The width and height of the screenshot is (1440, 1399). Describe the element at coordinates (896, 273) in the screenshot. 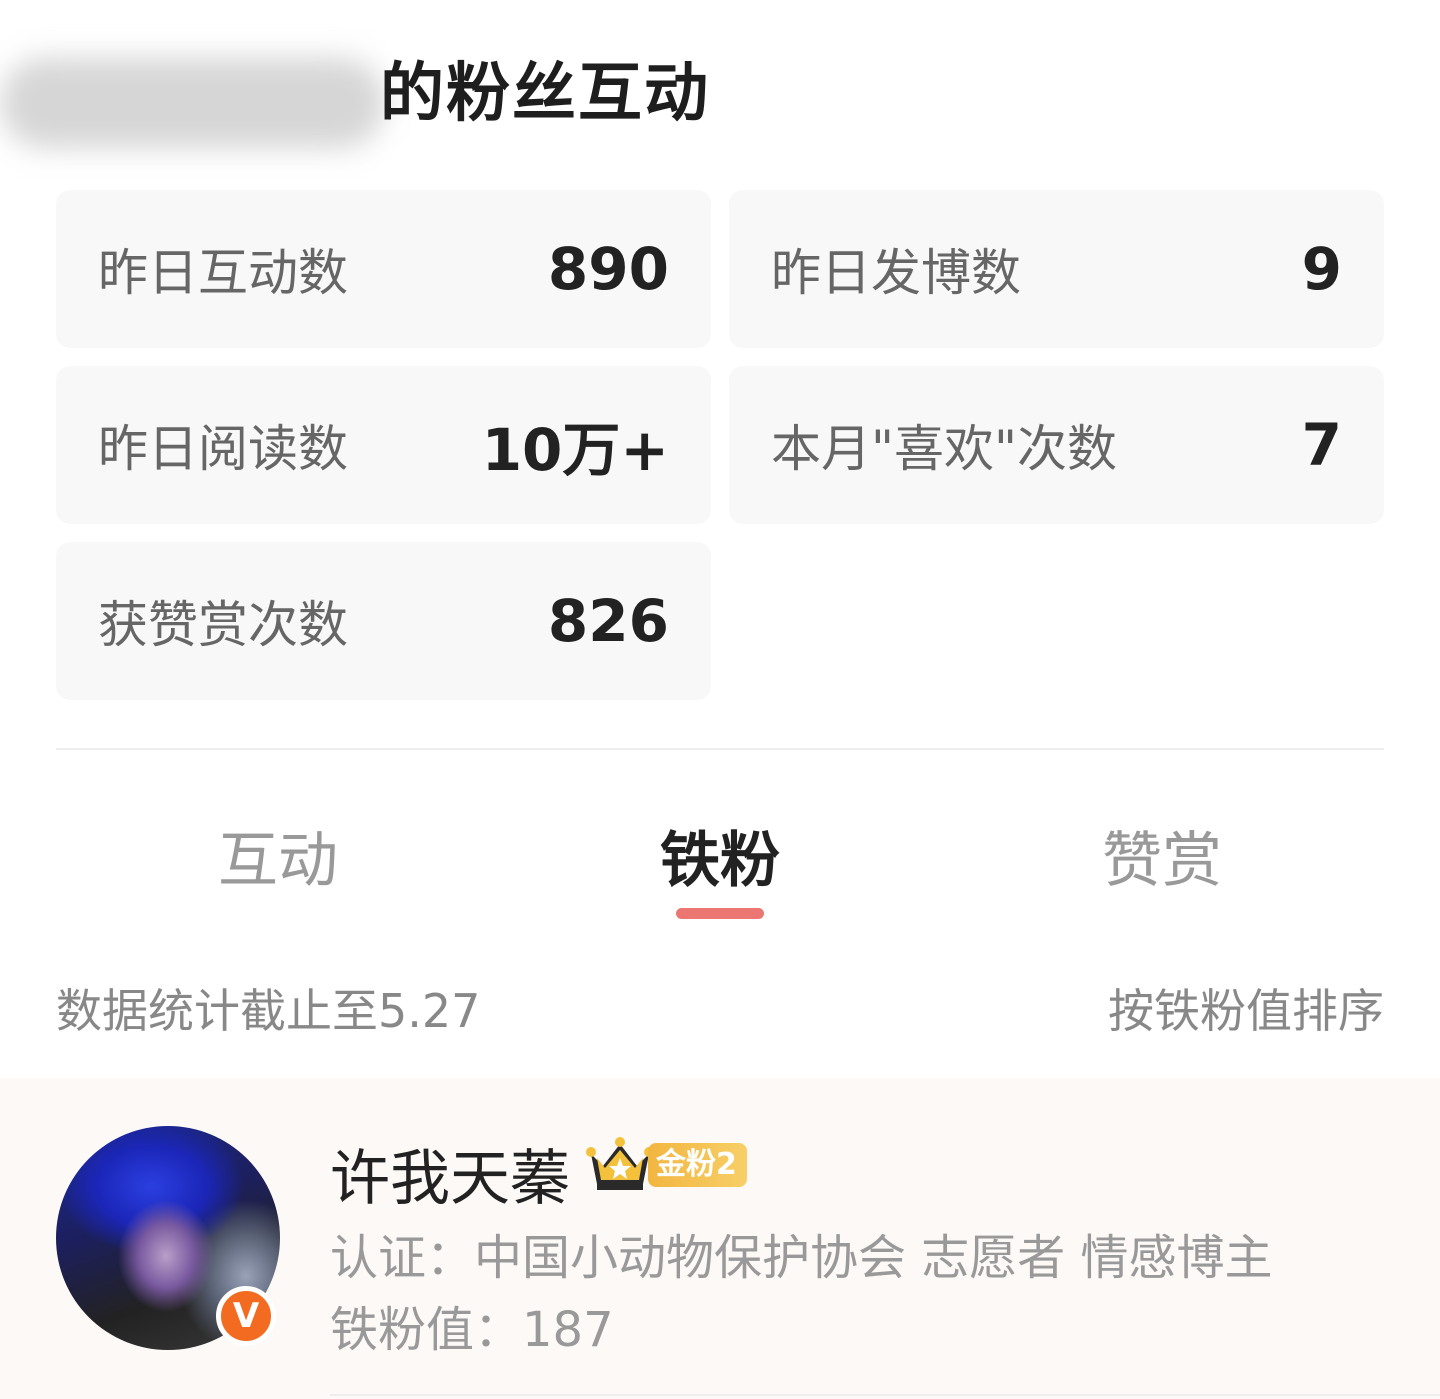

I see `stat-label: 昨日发博数` at that location.